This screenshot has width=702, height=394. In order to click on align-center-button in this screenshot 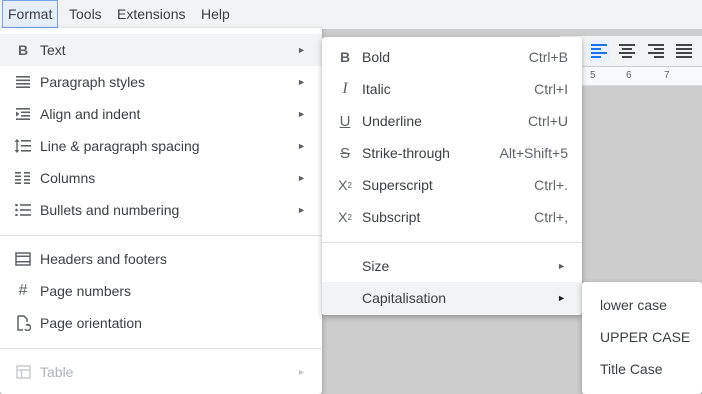, I will do `click(627, 51)`.